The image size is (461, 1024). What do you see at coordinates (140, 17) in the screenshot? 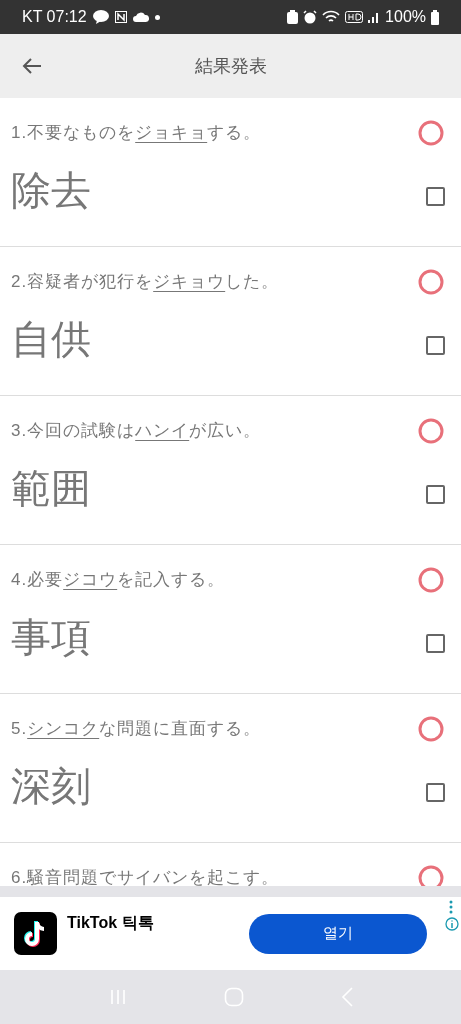
I see `cloud-icon` at bounding box center [140, 17].